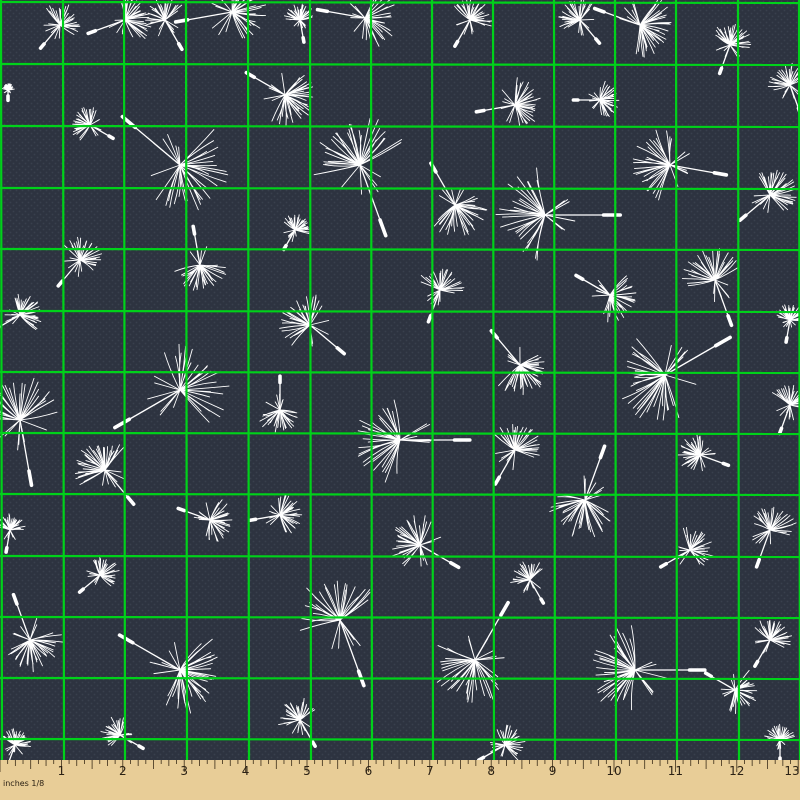 The width and height of the screenshot is (800, 800). What do you see at coordinates (736, 771) in the screenshot?
I see `ruler-number: 12` at bounding box center [736, 771].